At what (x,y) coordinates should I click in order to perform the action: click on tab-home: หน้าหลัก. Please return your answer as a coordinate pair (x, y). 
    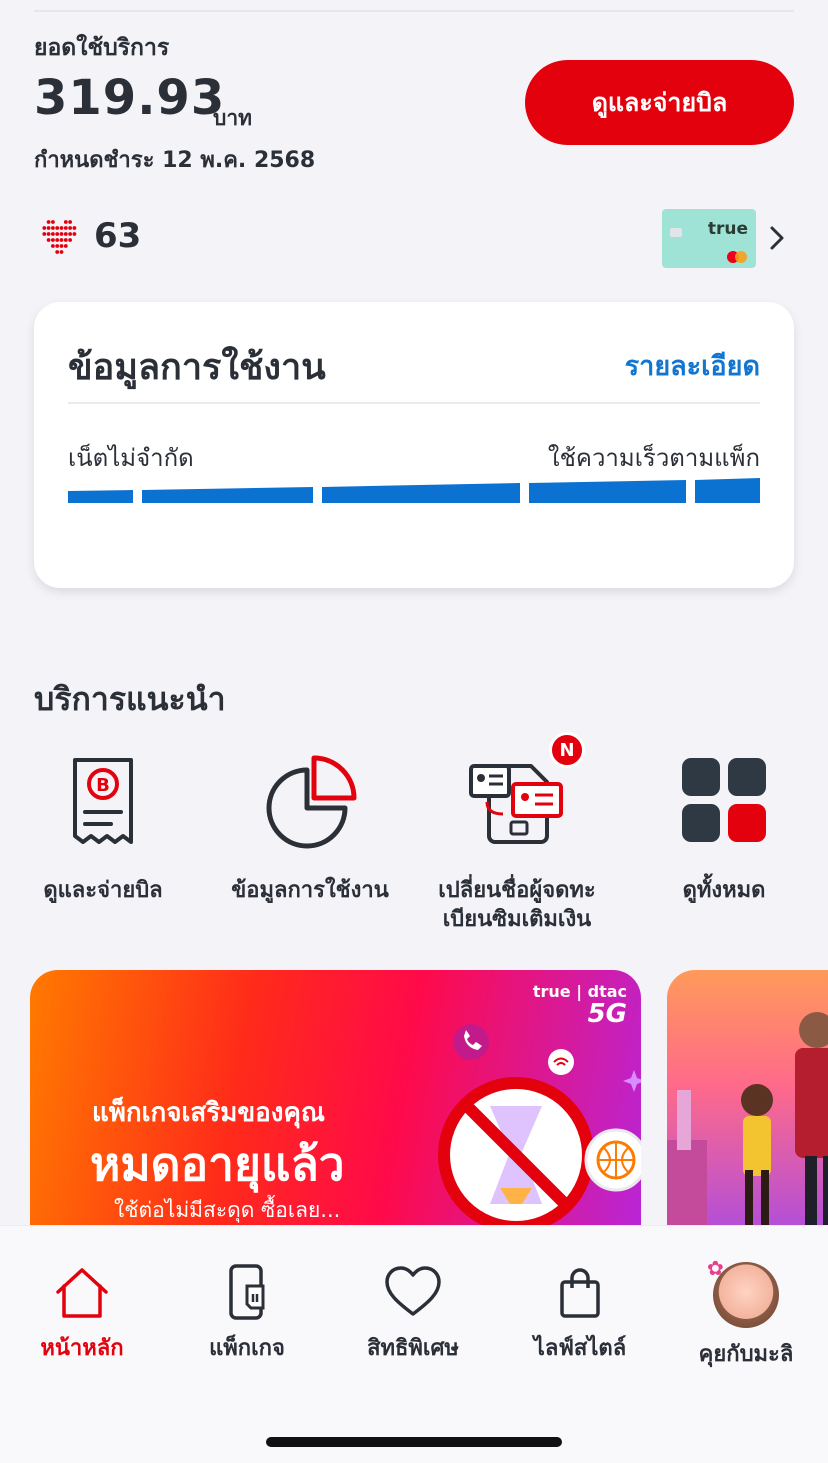
    Looking at the image, I should click on (82, 1313).